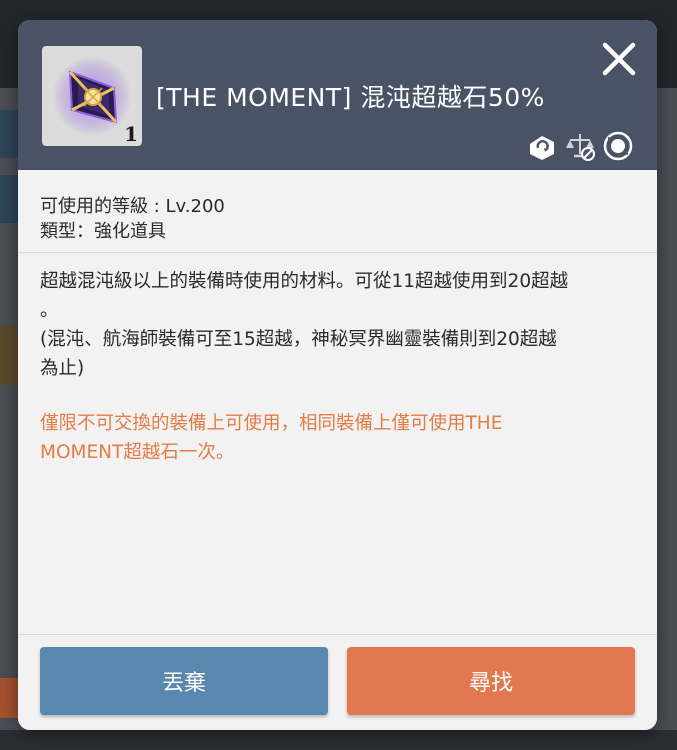 The image size is (677, 750). Describe the element at coordinates (340, 438) in the screenshot. I see `usage-warning: 僅限不可交換的裝備上可使用，相同裝備上僅可使用THE MOMENT超越石一次。` at that location.